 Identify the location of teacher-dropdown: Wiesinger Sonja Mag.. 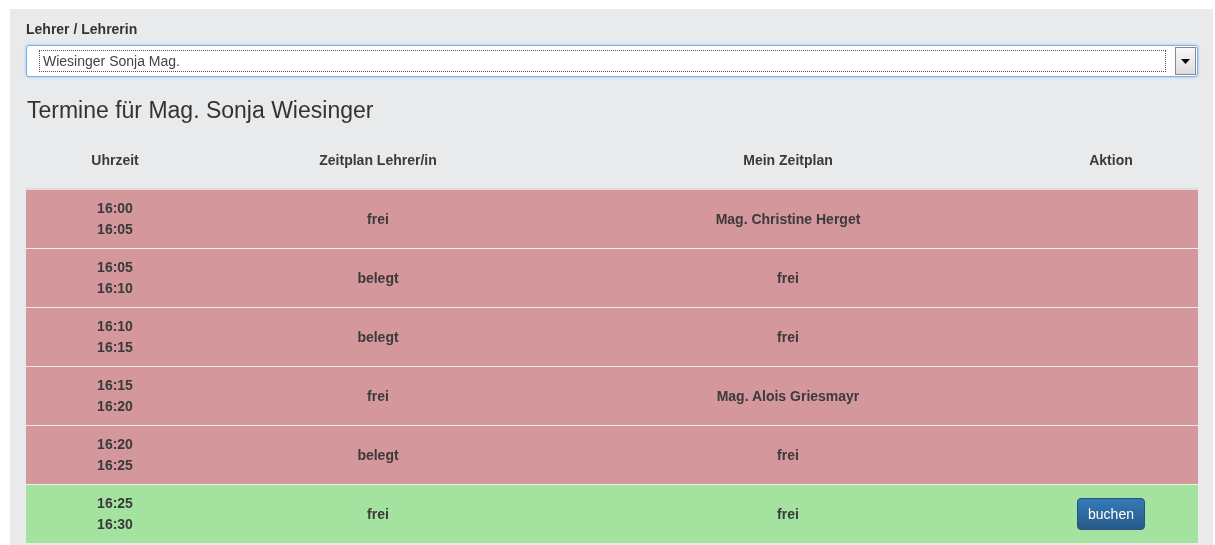
(612, 61).